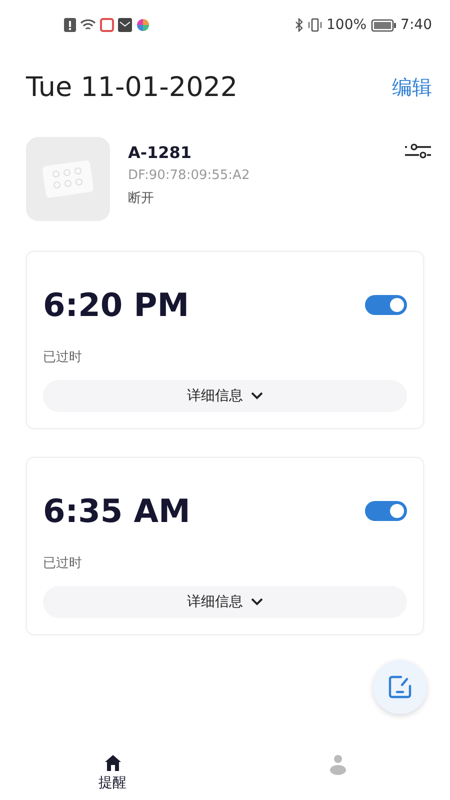 The image size is (450, 800). Describe the element at coordinates (143, 25) in the screenshot. I see `pinwheel-icon` at that location.